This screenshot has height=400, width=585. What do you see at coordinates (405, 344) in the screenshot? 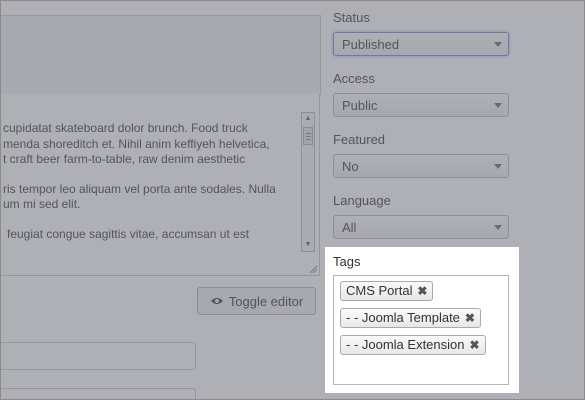
I see `tag-chip-label: - - Joomla Extension` at bounding box center [405, 344].